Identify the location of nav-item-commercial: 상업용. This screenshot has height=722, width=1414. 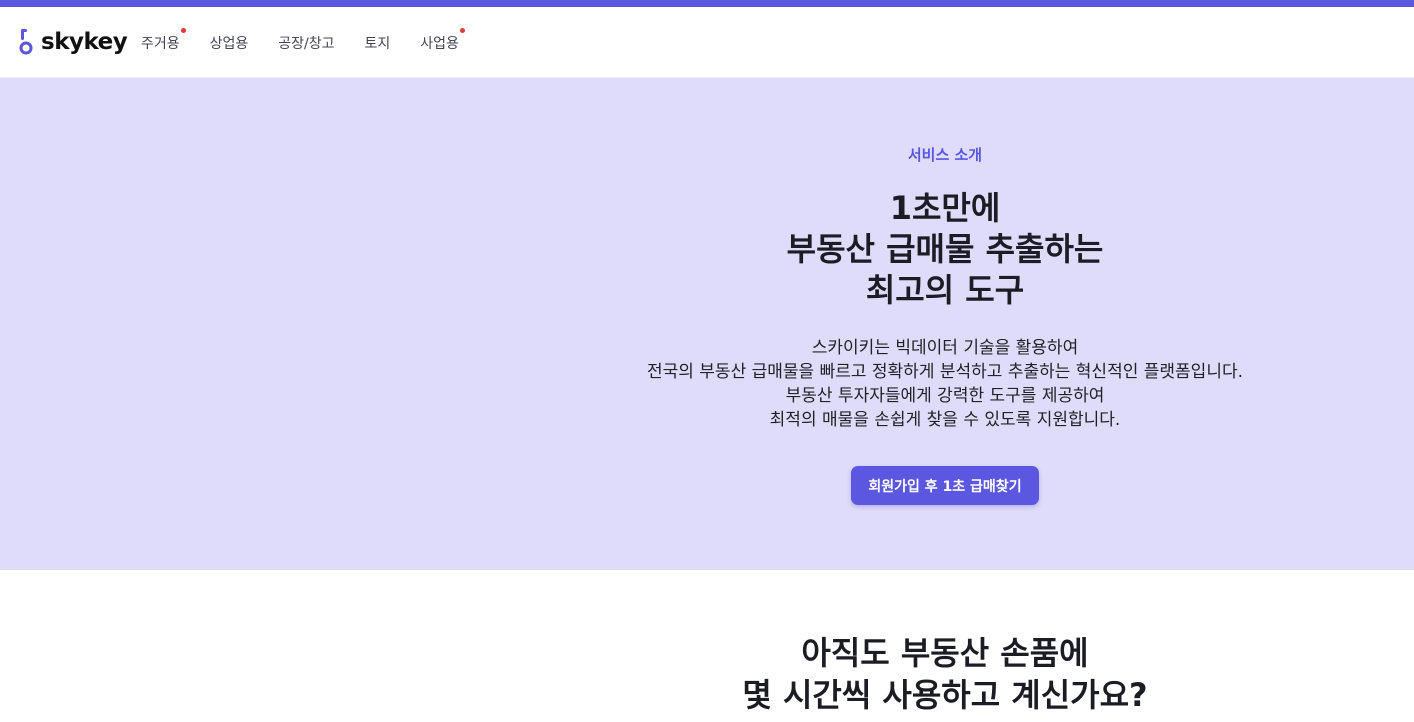
(229, 43).